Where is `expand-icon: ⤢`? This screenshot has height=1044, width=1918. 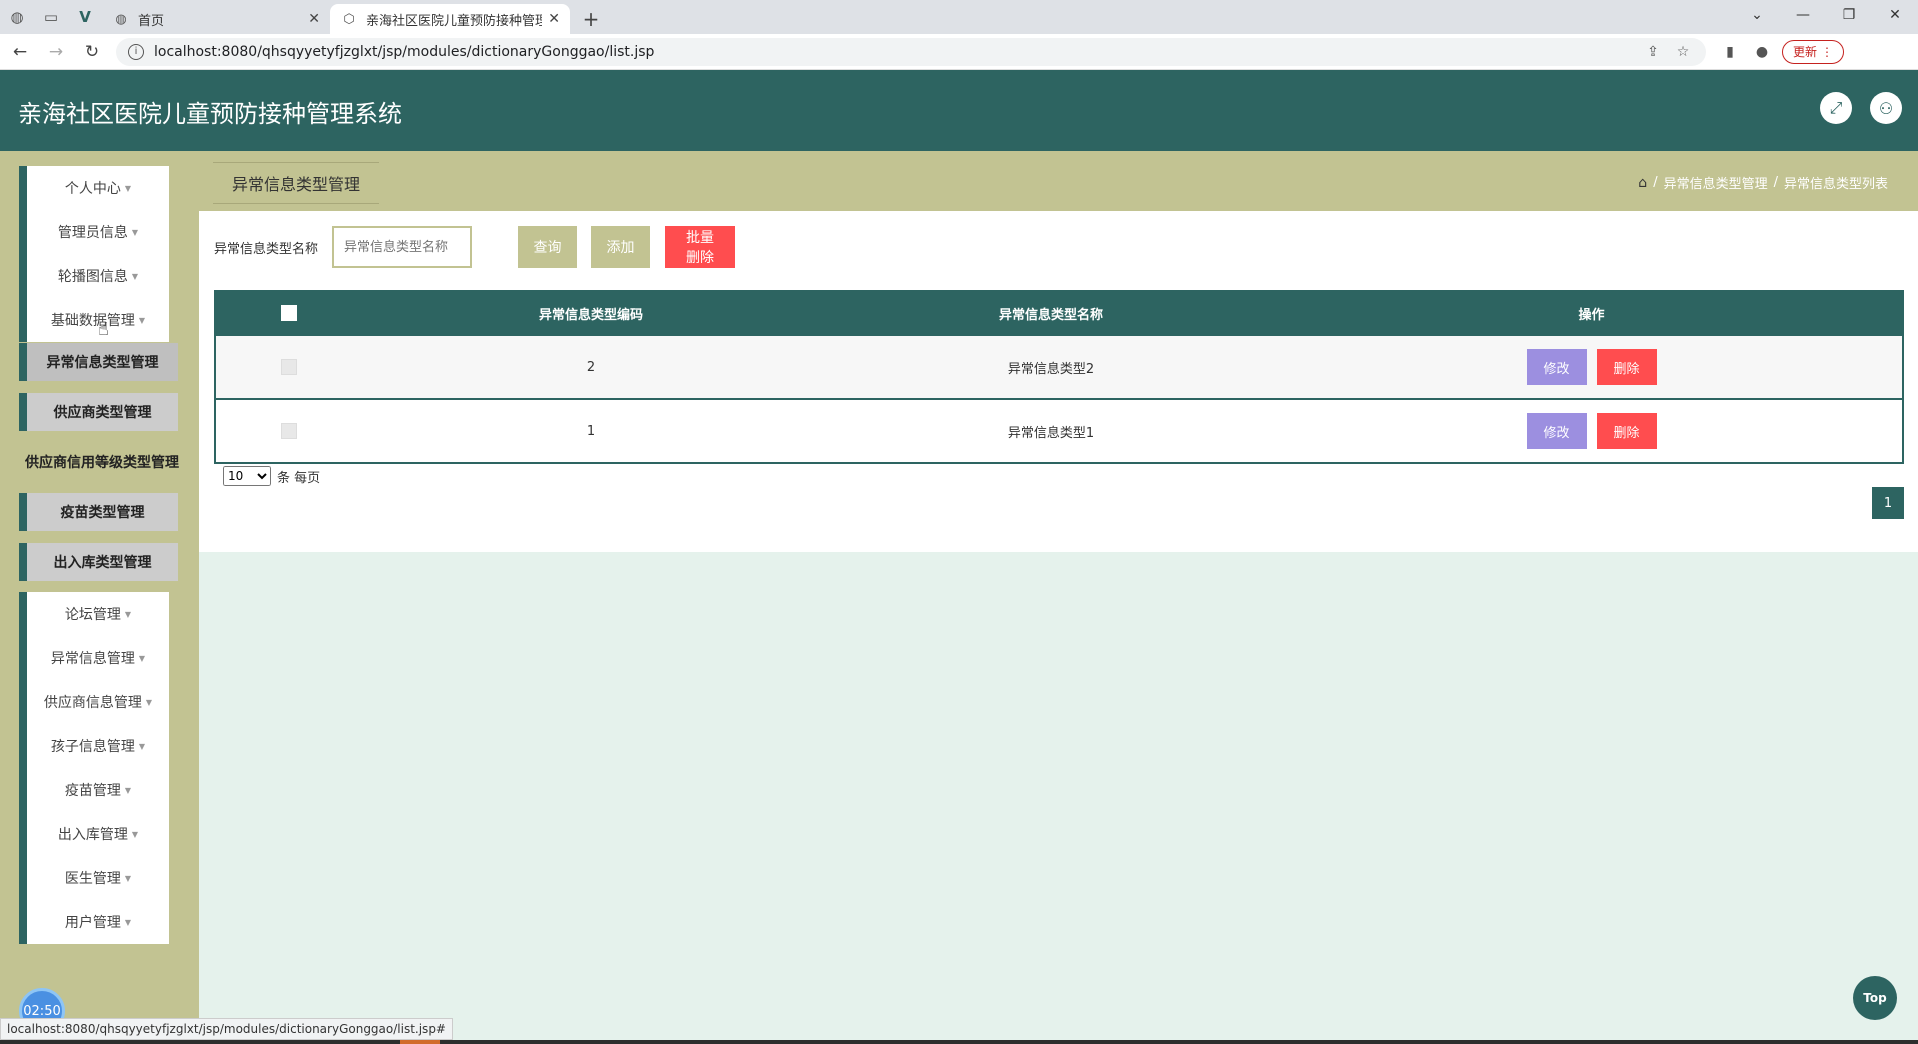 expand-icon: ⤢ is located at coordinates (1836, 107).